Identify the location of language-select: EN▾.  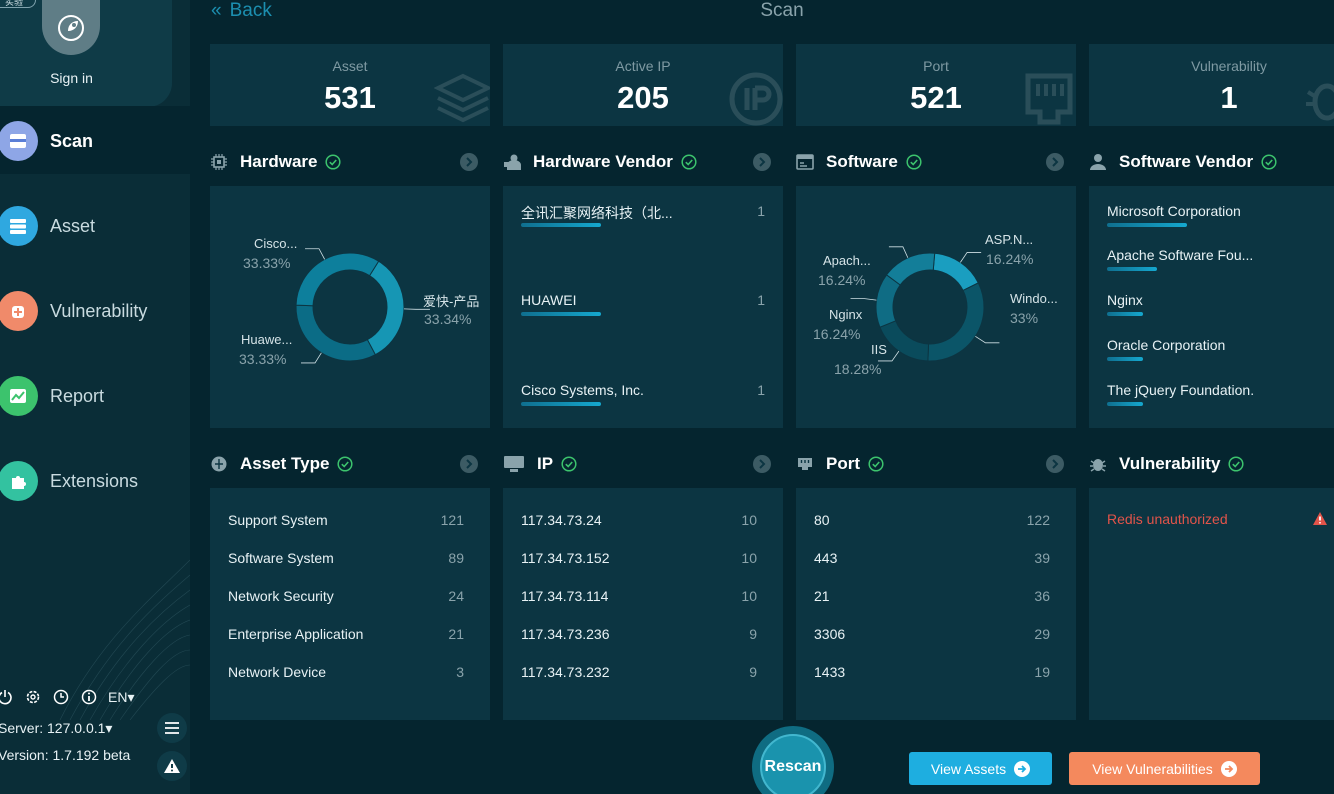
(121, 697).